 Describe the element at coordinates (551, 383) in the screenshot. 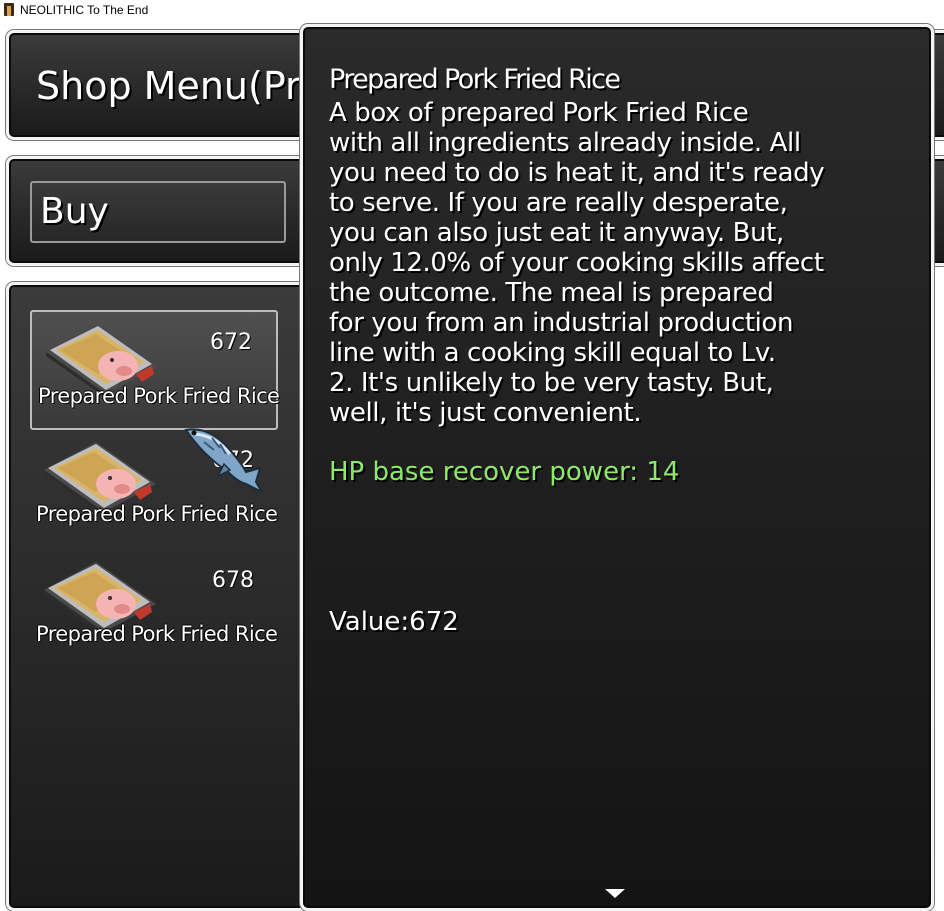

I see `description-line: 2. It's unlikely to be very tasty. But,` at that location.